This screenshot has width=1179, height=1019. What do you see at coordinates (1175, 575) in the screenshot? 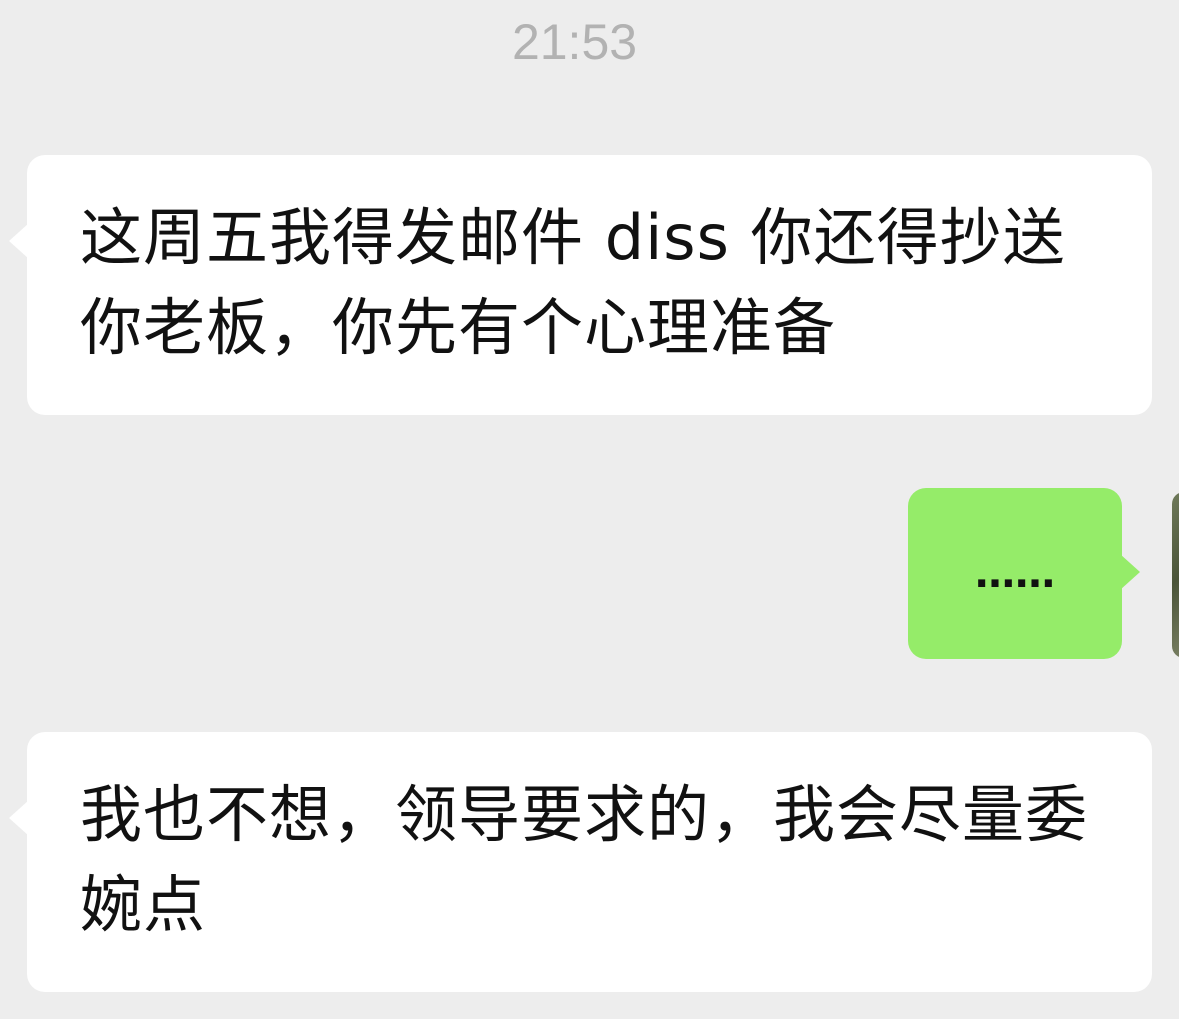
I see `sender-avatar` at bounding box center [1175, 575].